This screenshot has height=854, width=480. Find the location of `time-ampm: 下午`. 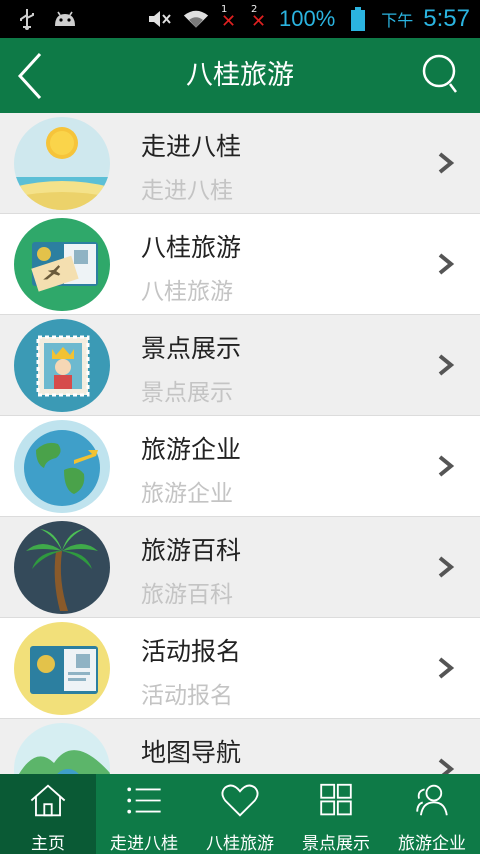

time-ampm: 下午 is located at coordinates (397, 20).